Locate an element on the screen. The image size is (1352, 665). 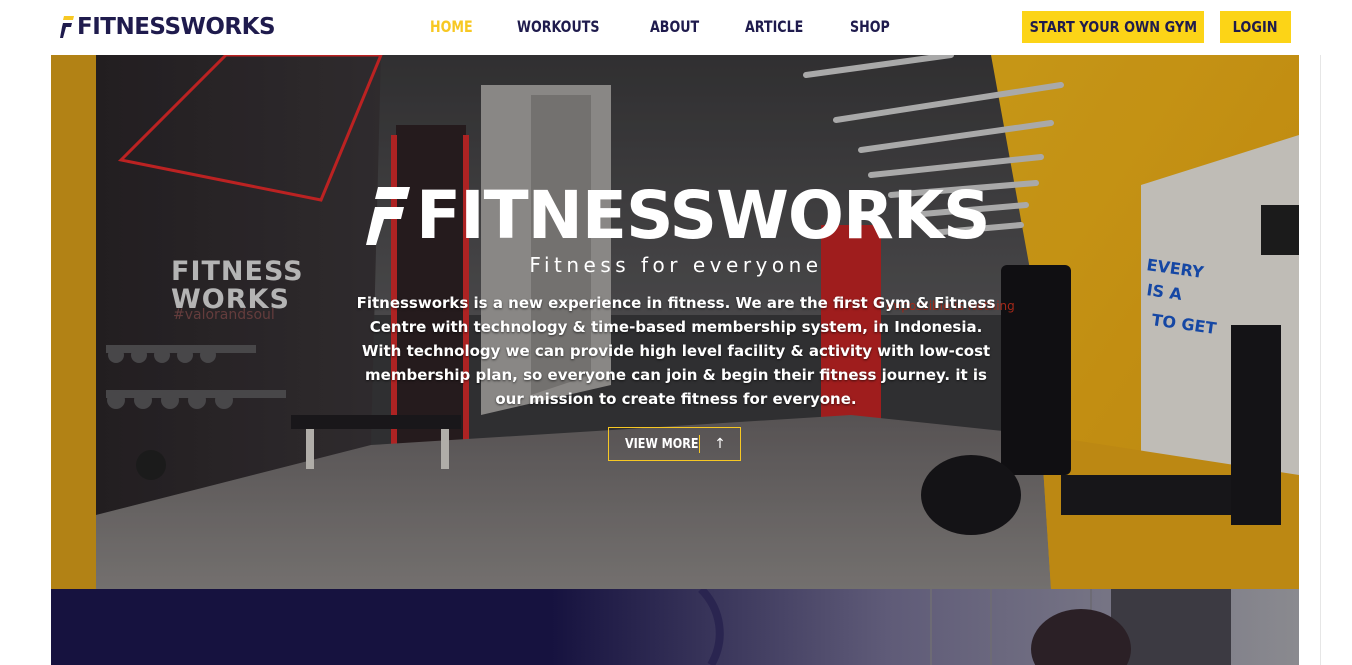
nav-item-home: HOME is located at coordinates (451, 27).